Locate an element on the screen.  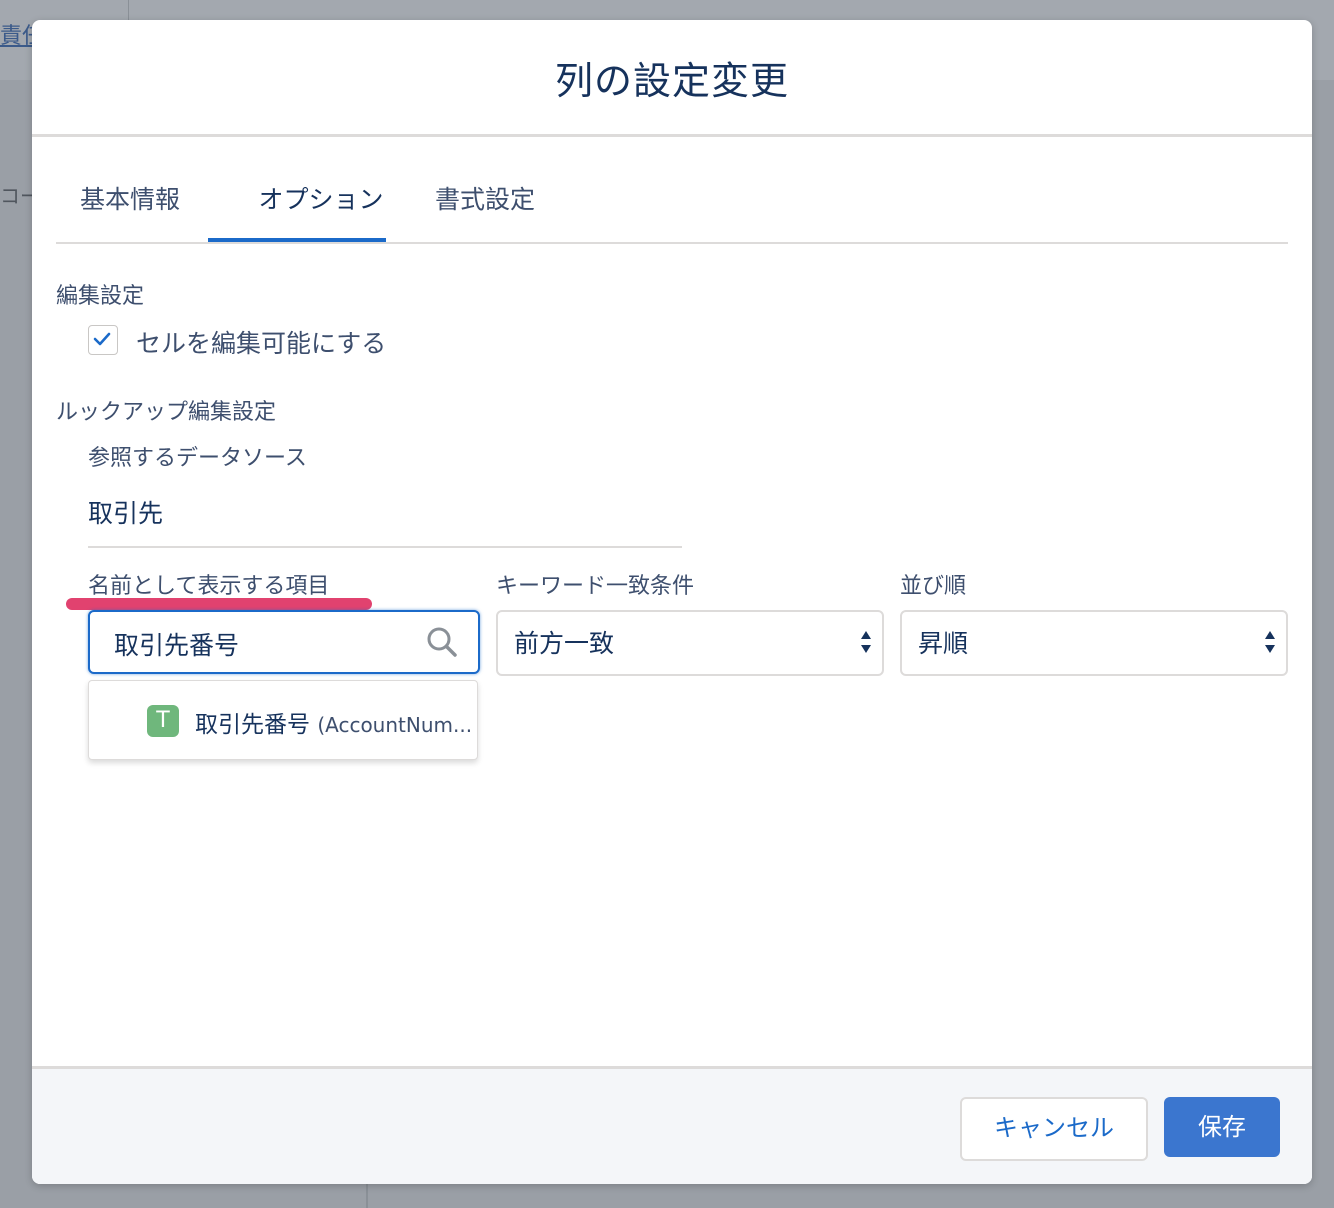
name-field-search-input: 取引先番号 is located at coordinates (284, 642).